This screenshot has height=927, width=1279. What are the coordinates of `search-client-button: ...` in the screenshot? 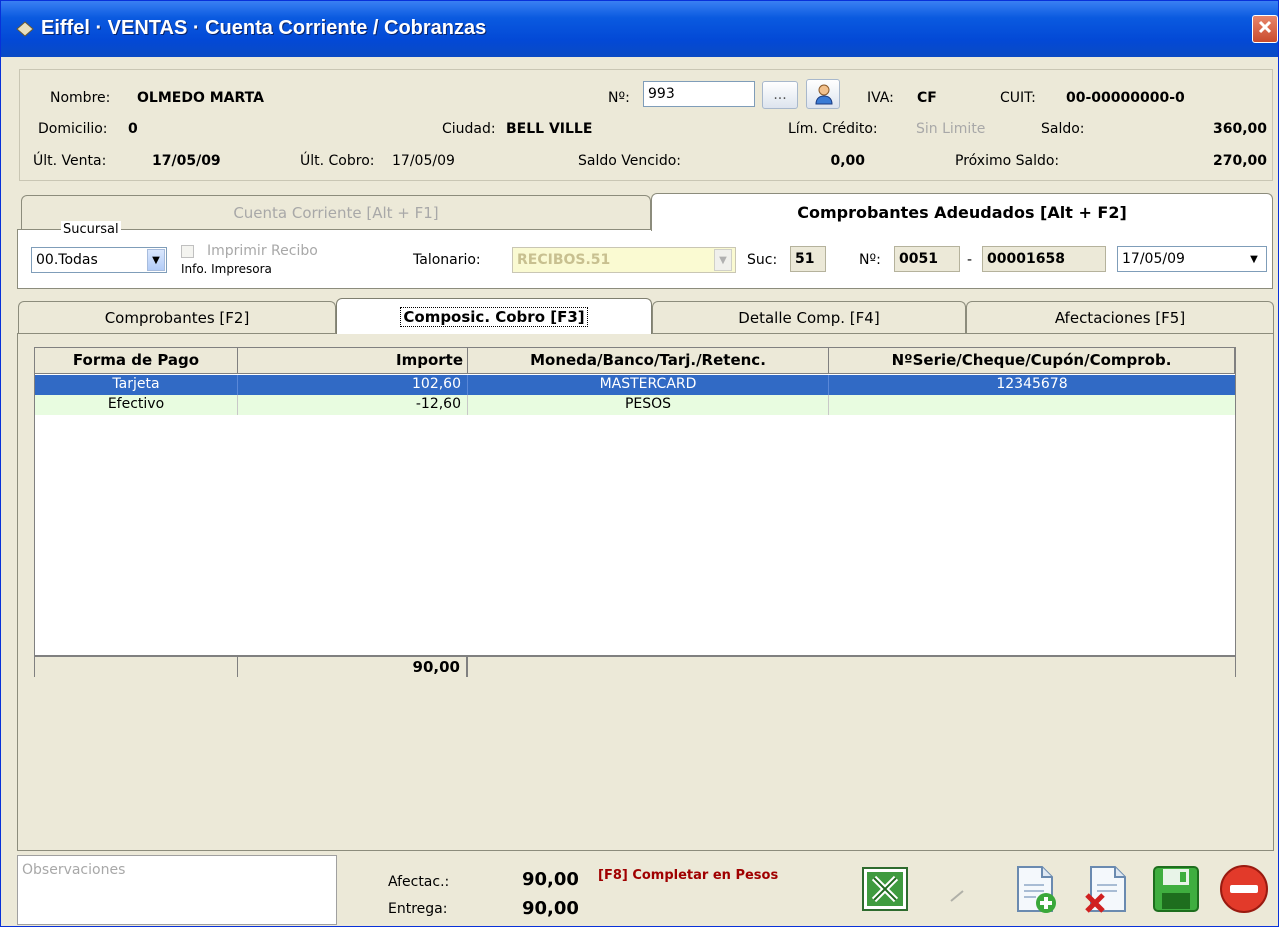 It's located at (780, 95).